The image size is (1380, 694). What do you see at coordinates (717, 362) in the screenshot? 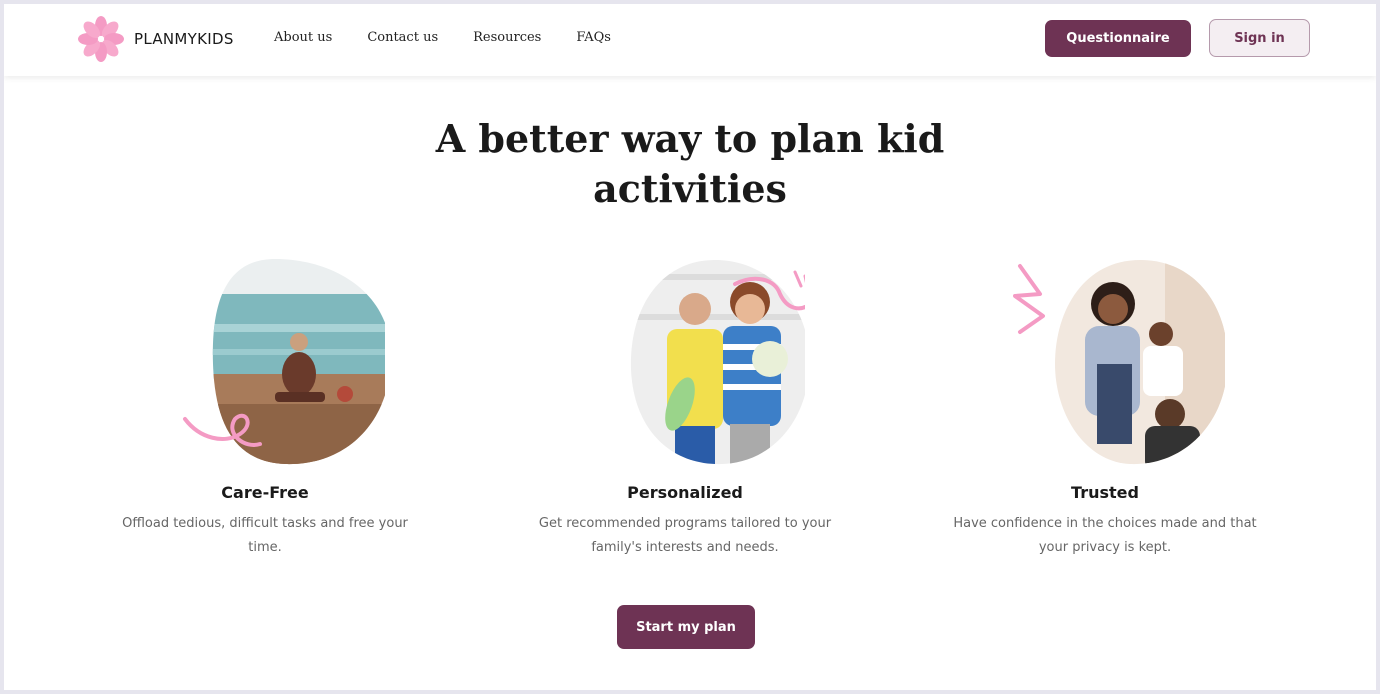
I see `two-kids-with-toys-photo` at bounding box center [717, 362].